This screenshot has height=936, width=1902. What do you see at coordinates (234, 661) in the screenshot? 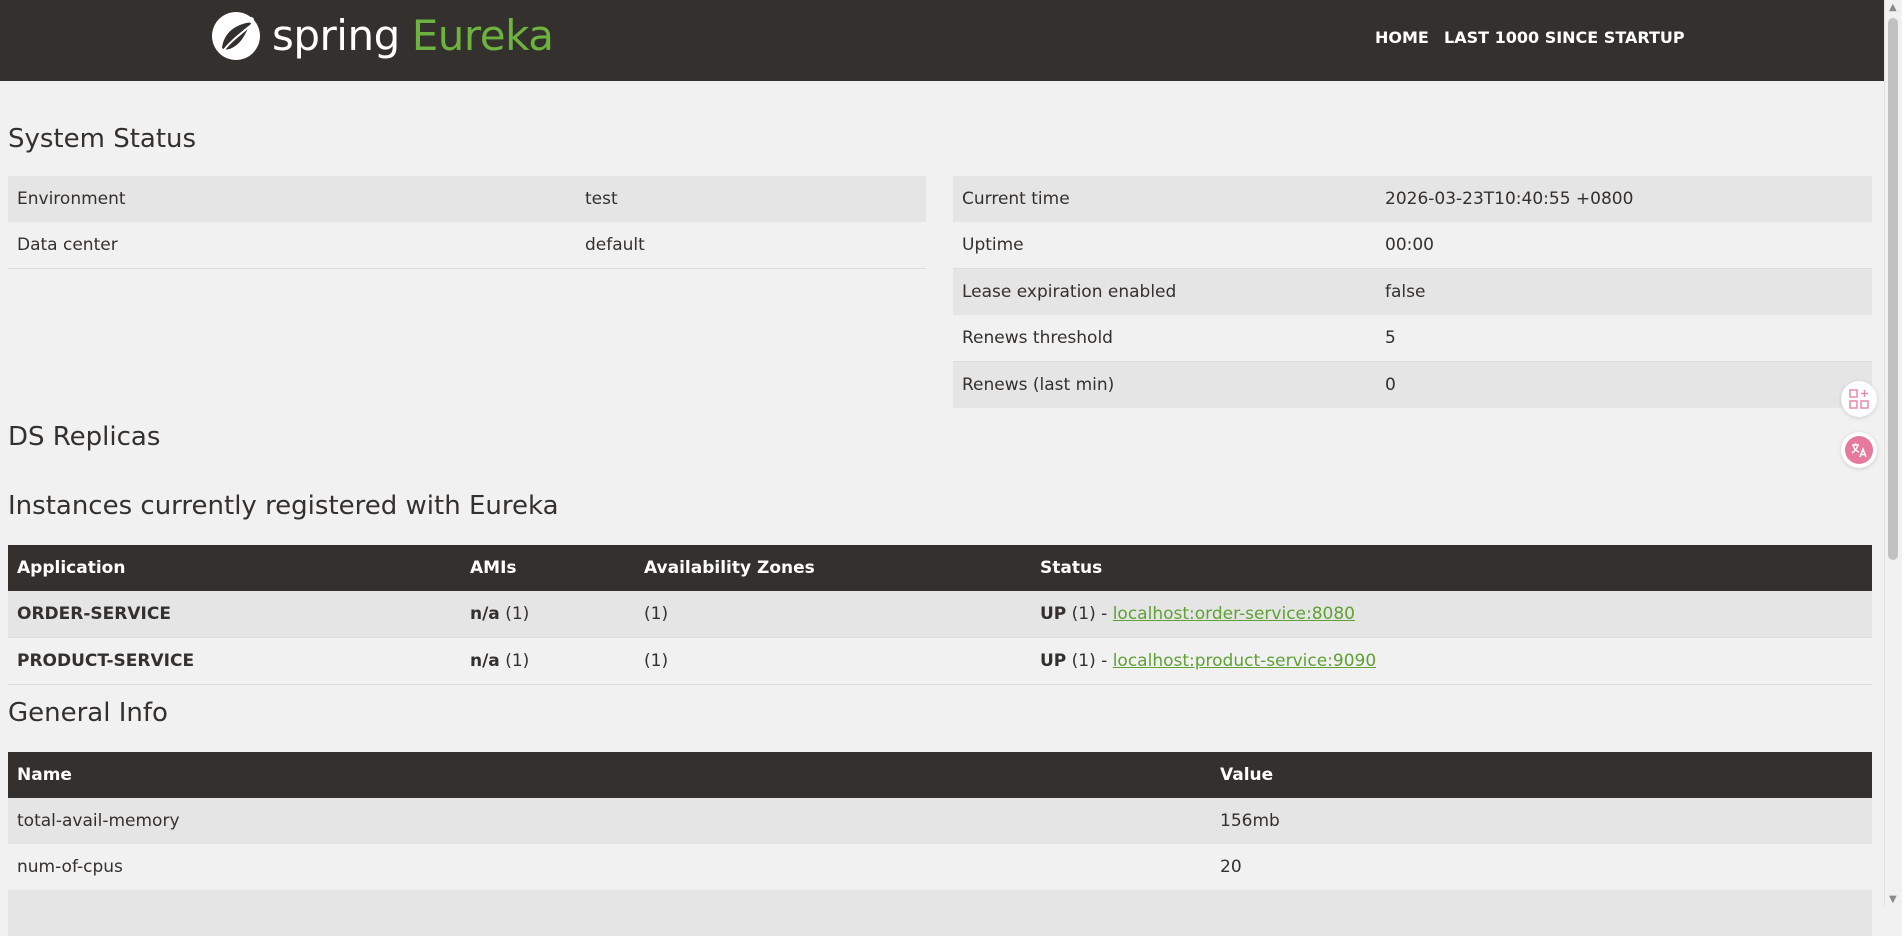
I see `application-name: PRODUCT-SERVICE` at bounding box center [234, 661].